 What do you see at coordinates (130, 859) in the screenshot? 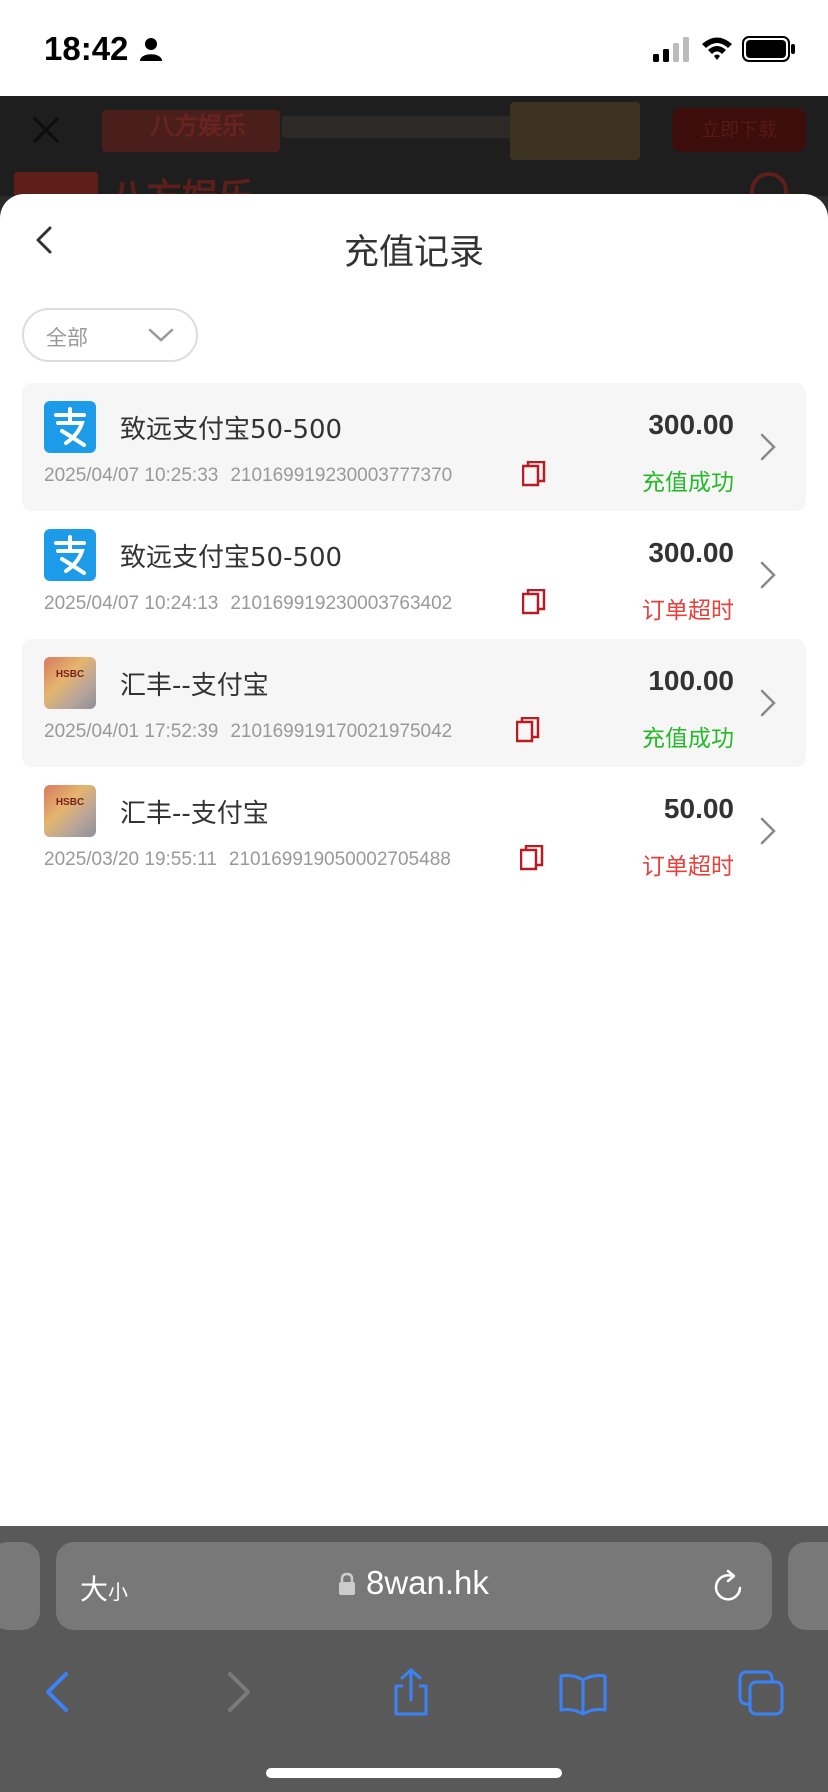
I see `record-datetime: 2025/03/20 19:55:11` at bounding box center [130, 859].